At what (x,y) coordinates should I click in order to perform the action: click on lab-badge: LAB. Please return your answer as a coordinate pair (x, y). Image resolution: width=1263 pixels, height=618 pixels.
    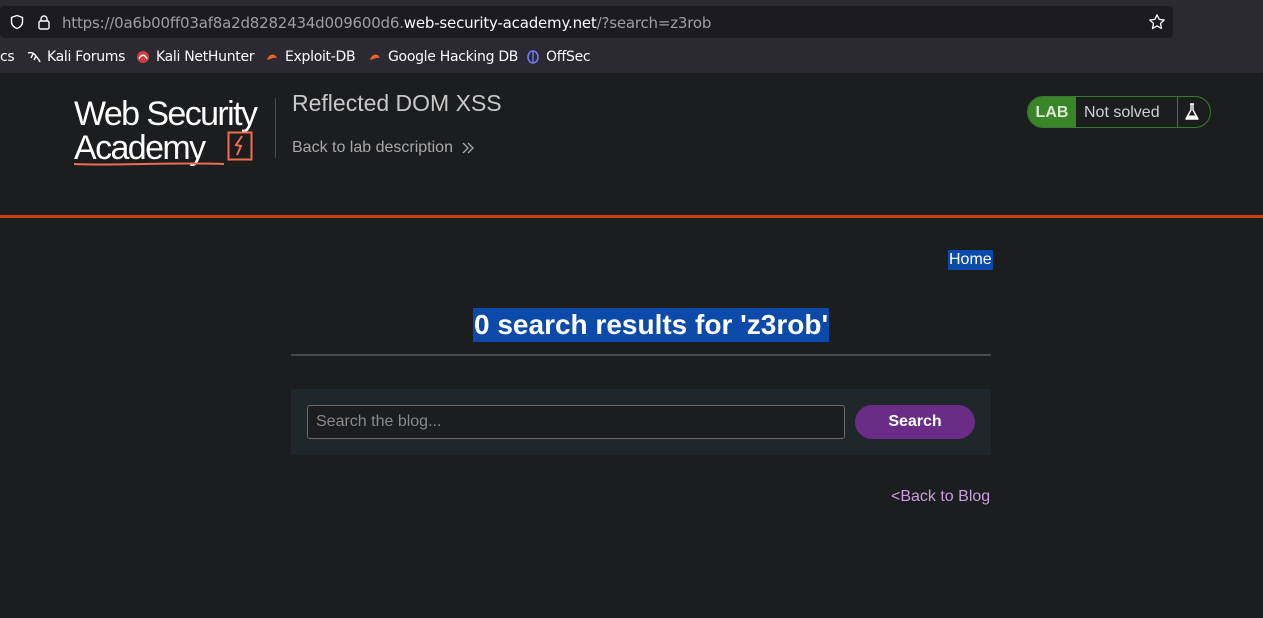
    Looking at the image, I should click on (1052, 112).